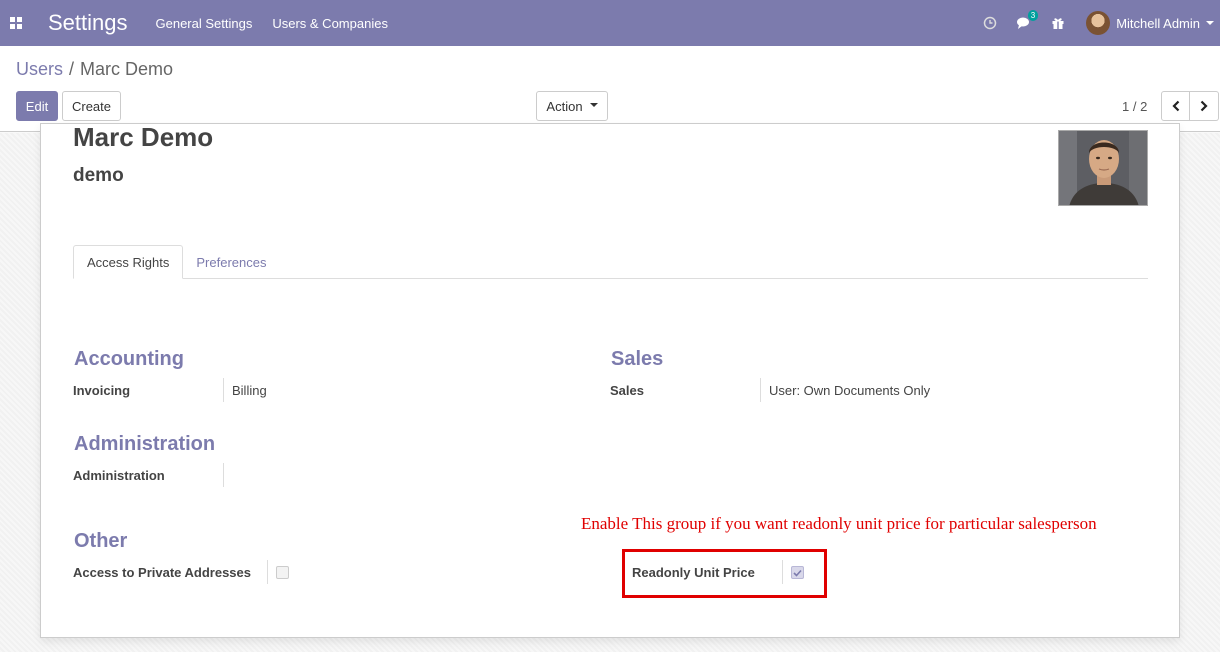  Describe the element at coordinates (330, 23) in the screenshot. I see `menu-users-companies: Users & Companies` at that location.